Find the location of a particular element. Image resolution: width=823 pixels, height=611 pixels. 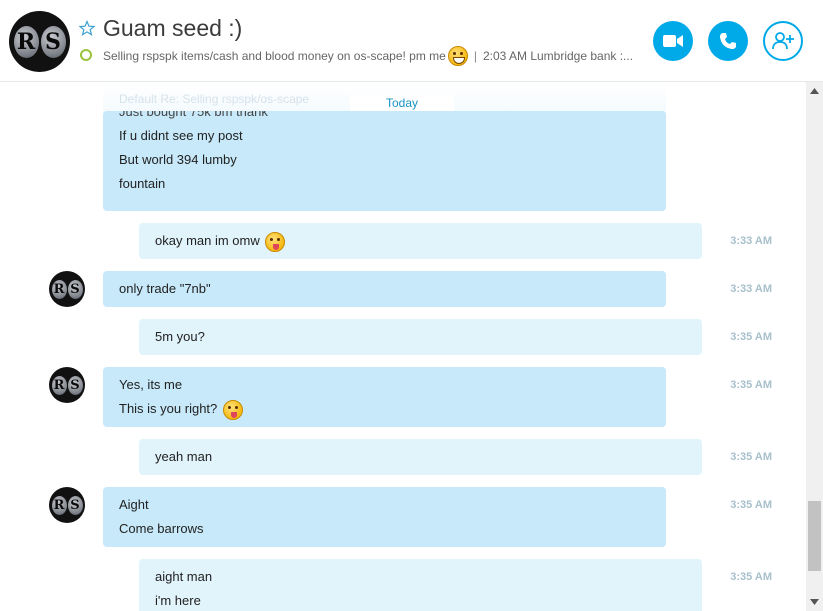

message-line: Come barrows is located at coordinates (161, 528).